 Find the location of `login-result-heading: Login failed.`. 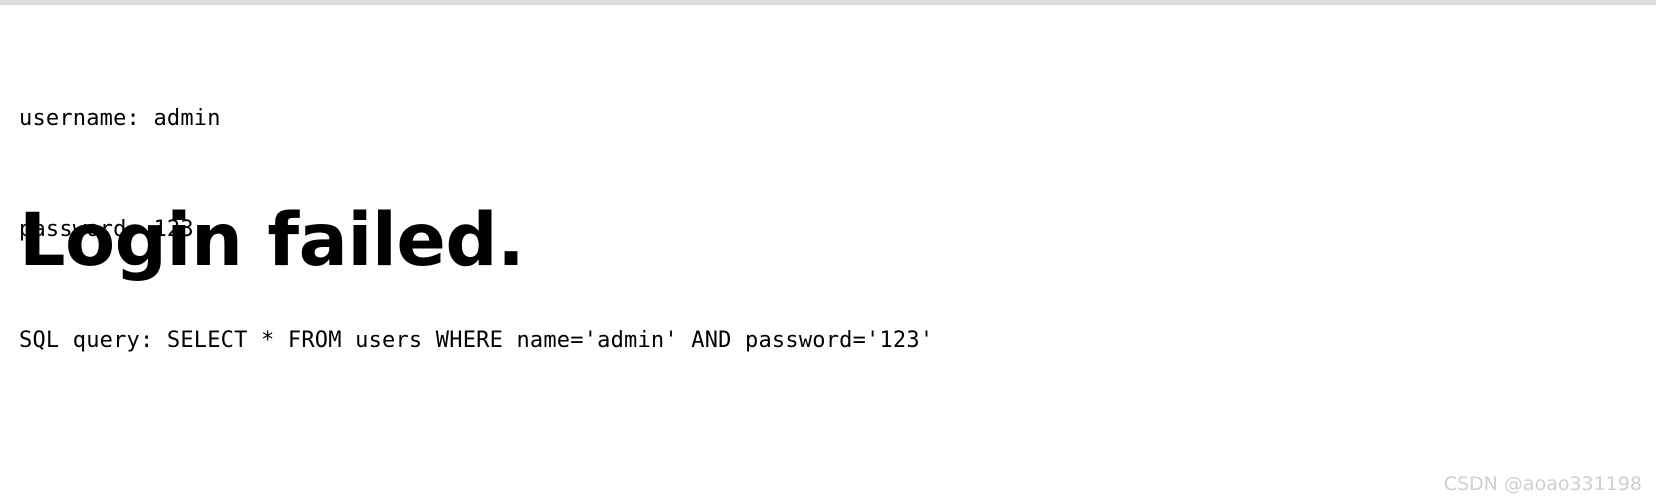

login-result-heading: Login failed. is located at coordinates (272, 240).